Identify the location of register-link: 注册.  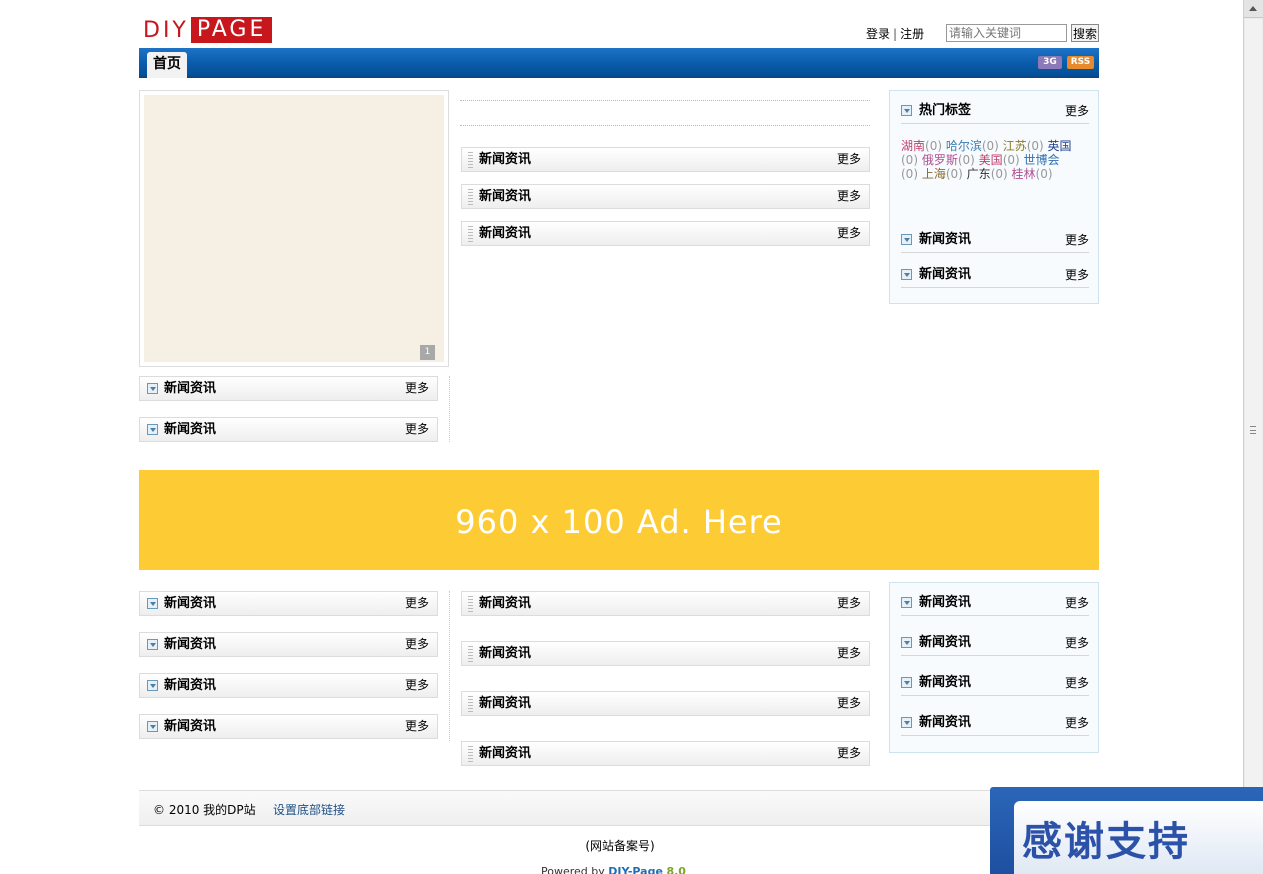
(912, 34).